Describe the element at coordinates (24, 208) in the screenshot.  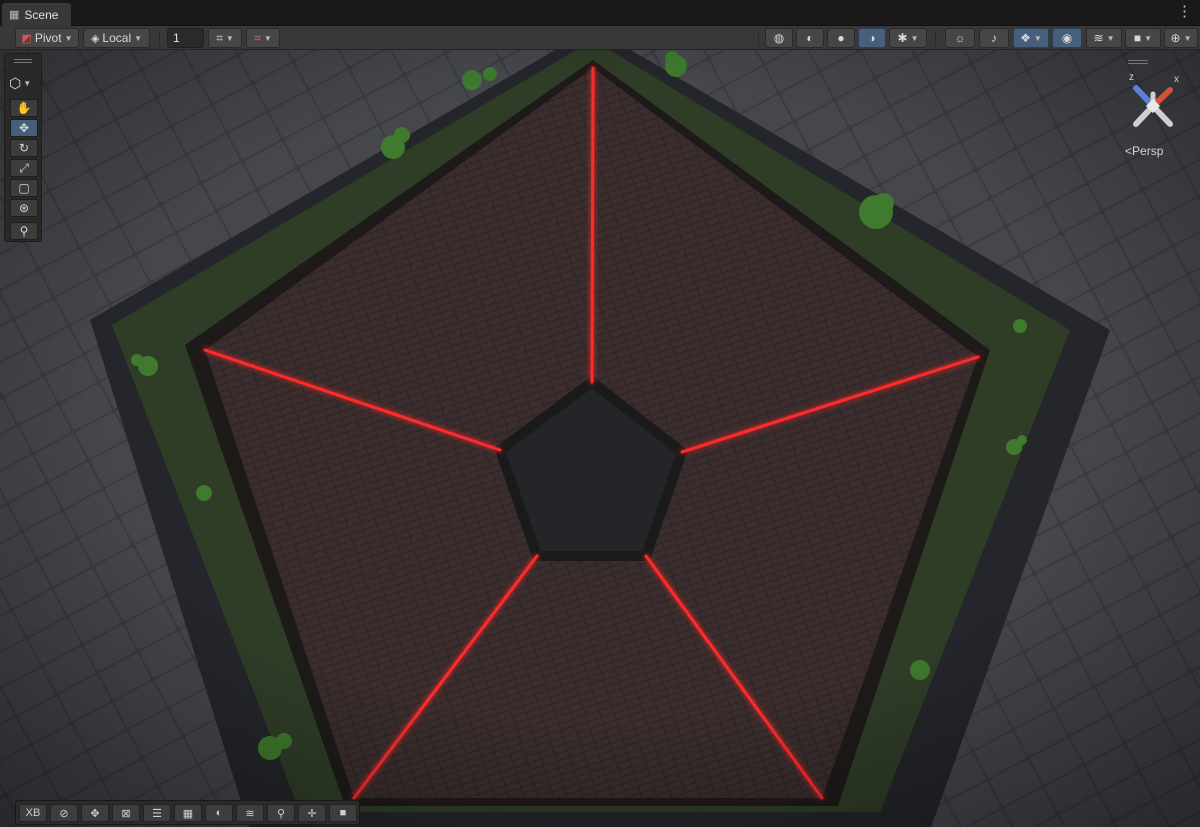
I see `transform-tool-icon: ⊛` at that location.